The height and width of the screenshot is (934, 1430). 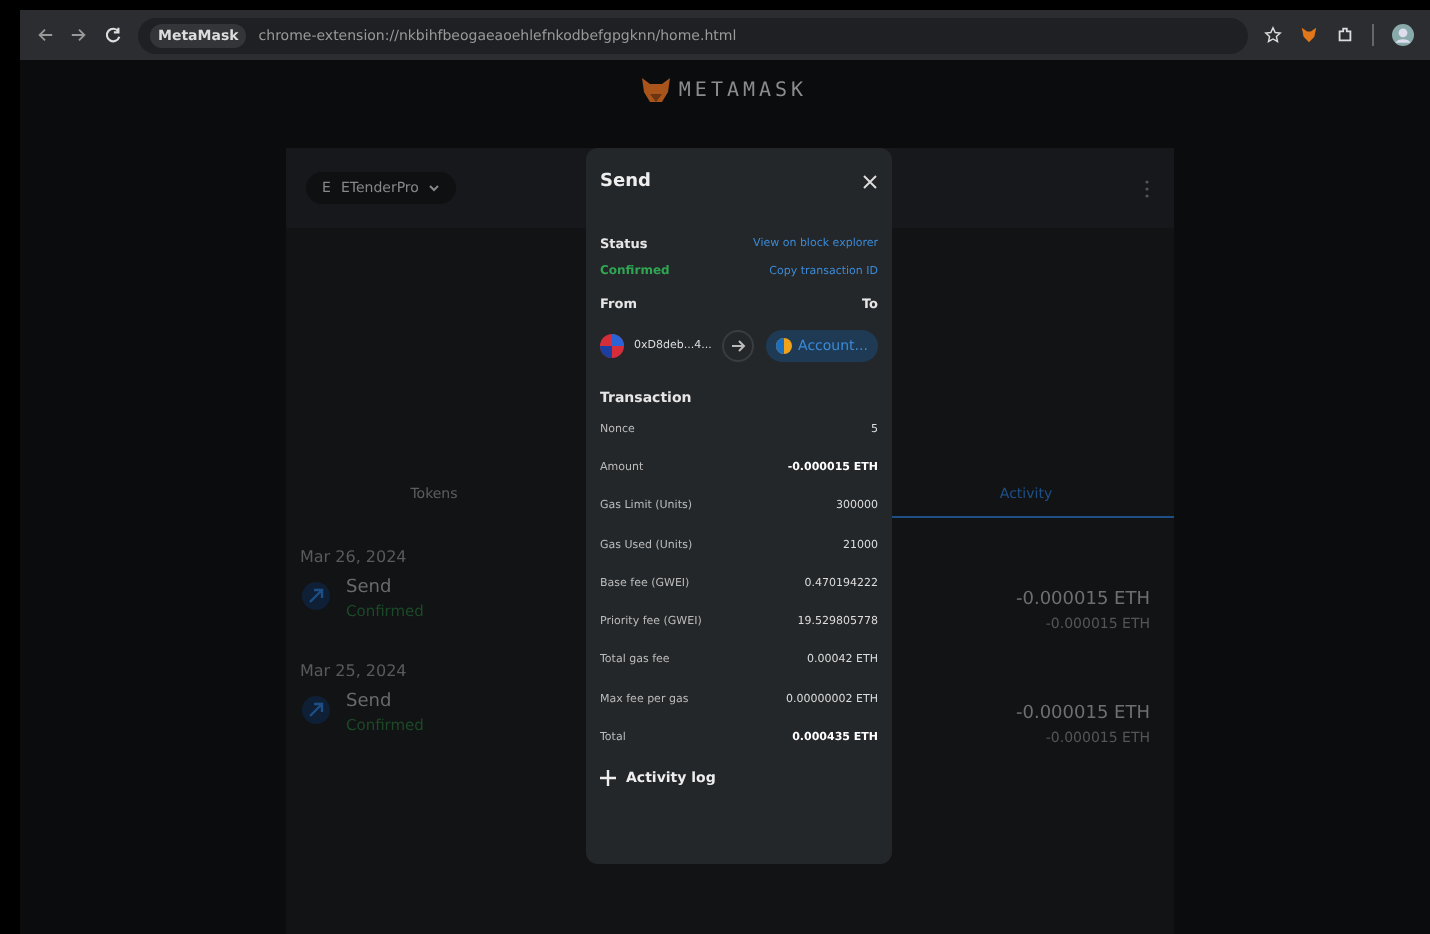 What do you see at coordinates (1309, 35) in the screenshot?
I see `fox-icon` at bounding box center [1309, 35].